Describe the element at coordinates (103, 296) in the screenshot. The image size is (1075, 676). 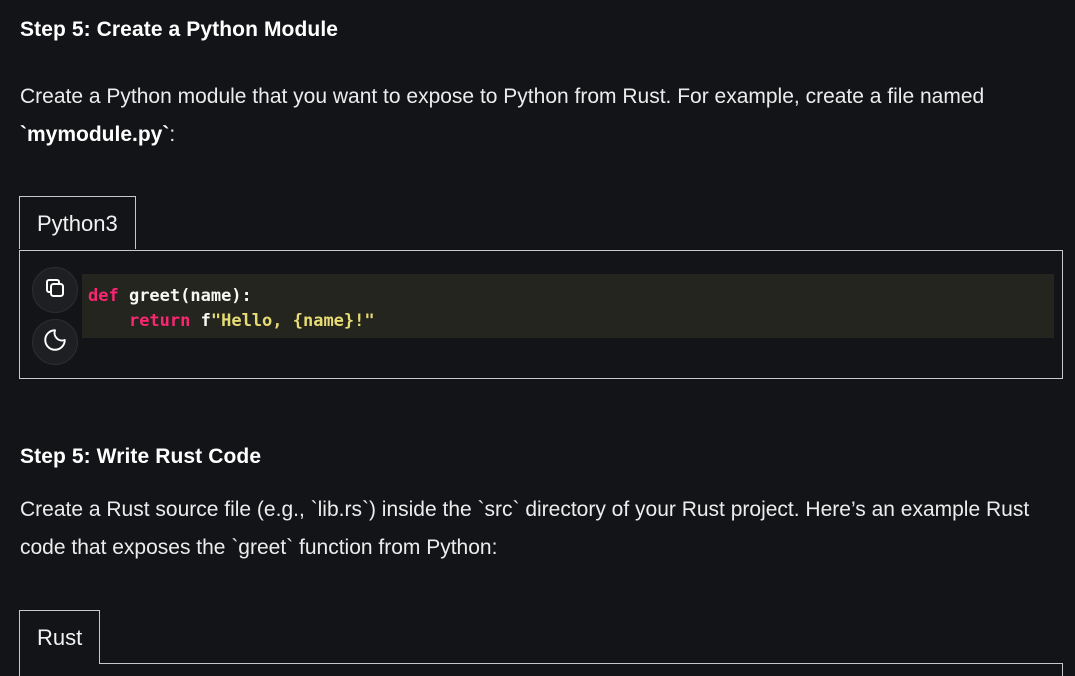
I see `code-keyword-def: def` at that location.